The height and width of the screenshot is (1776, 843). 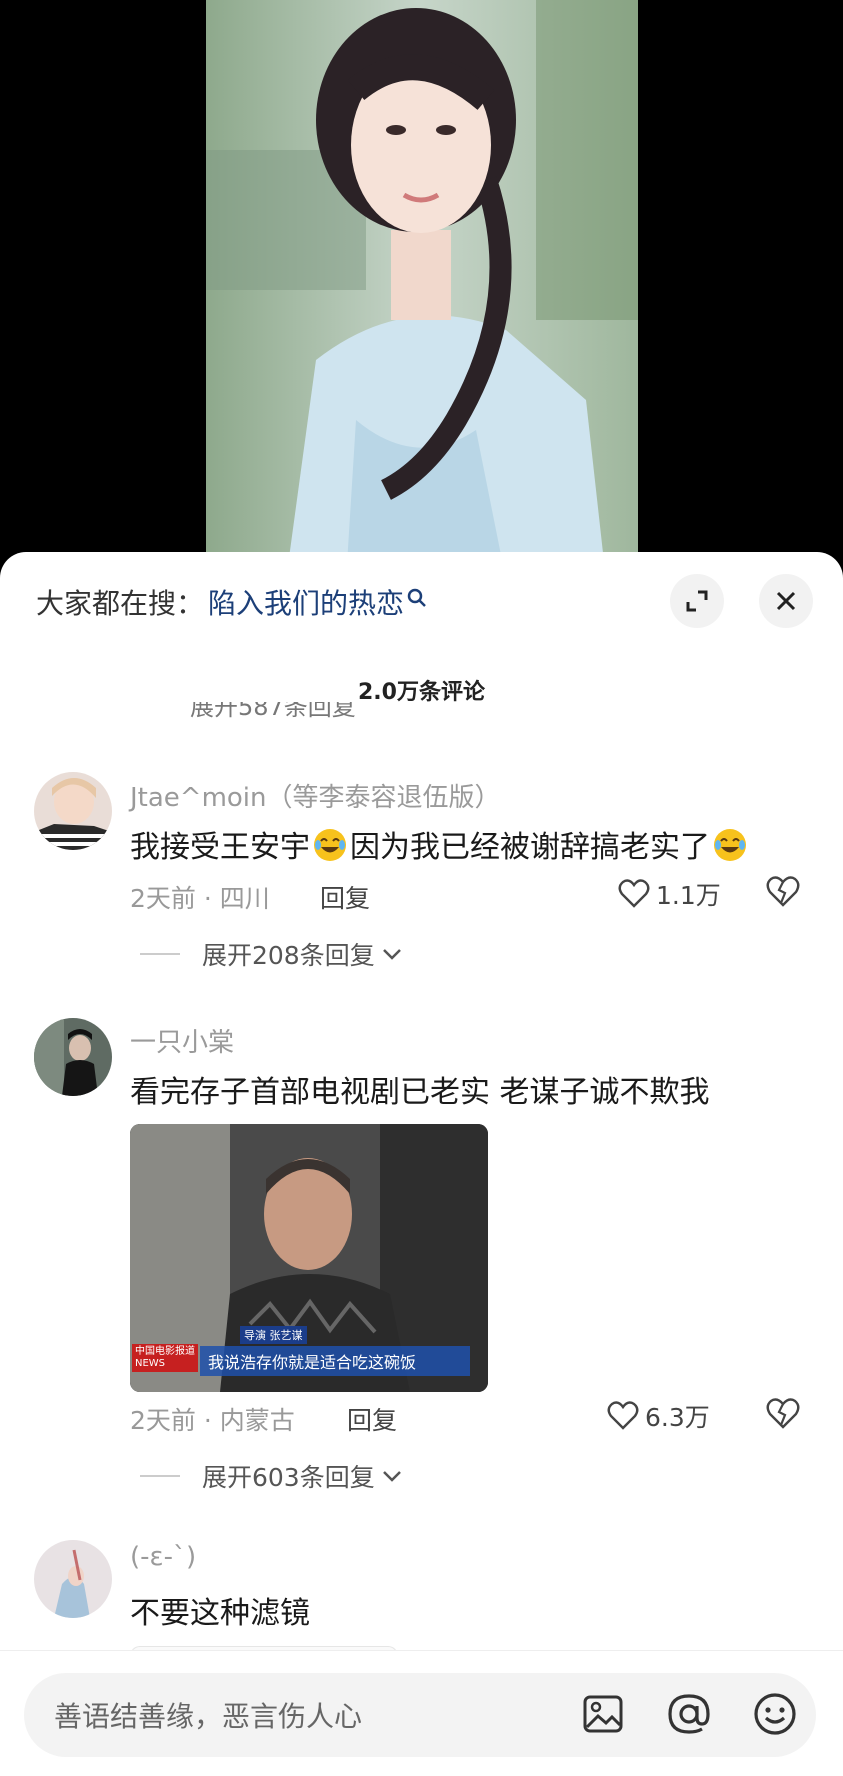 I want to click on comment-text: 看完存子首部电视剧已老实 老谋子诚不欺我, so click(x=420, y=1092).